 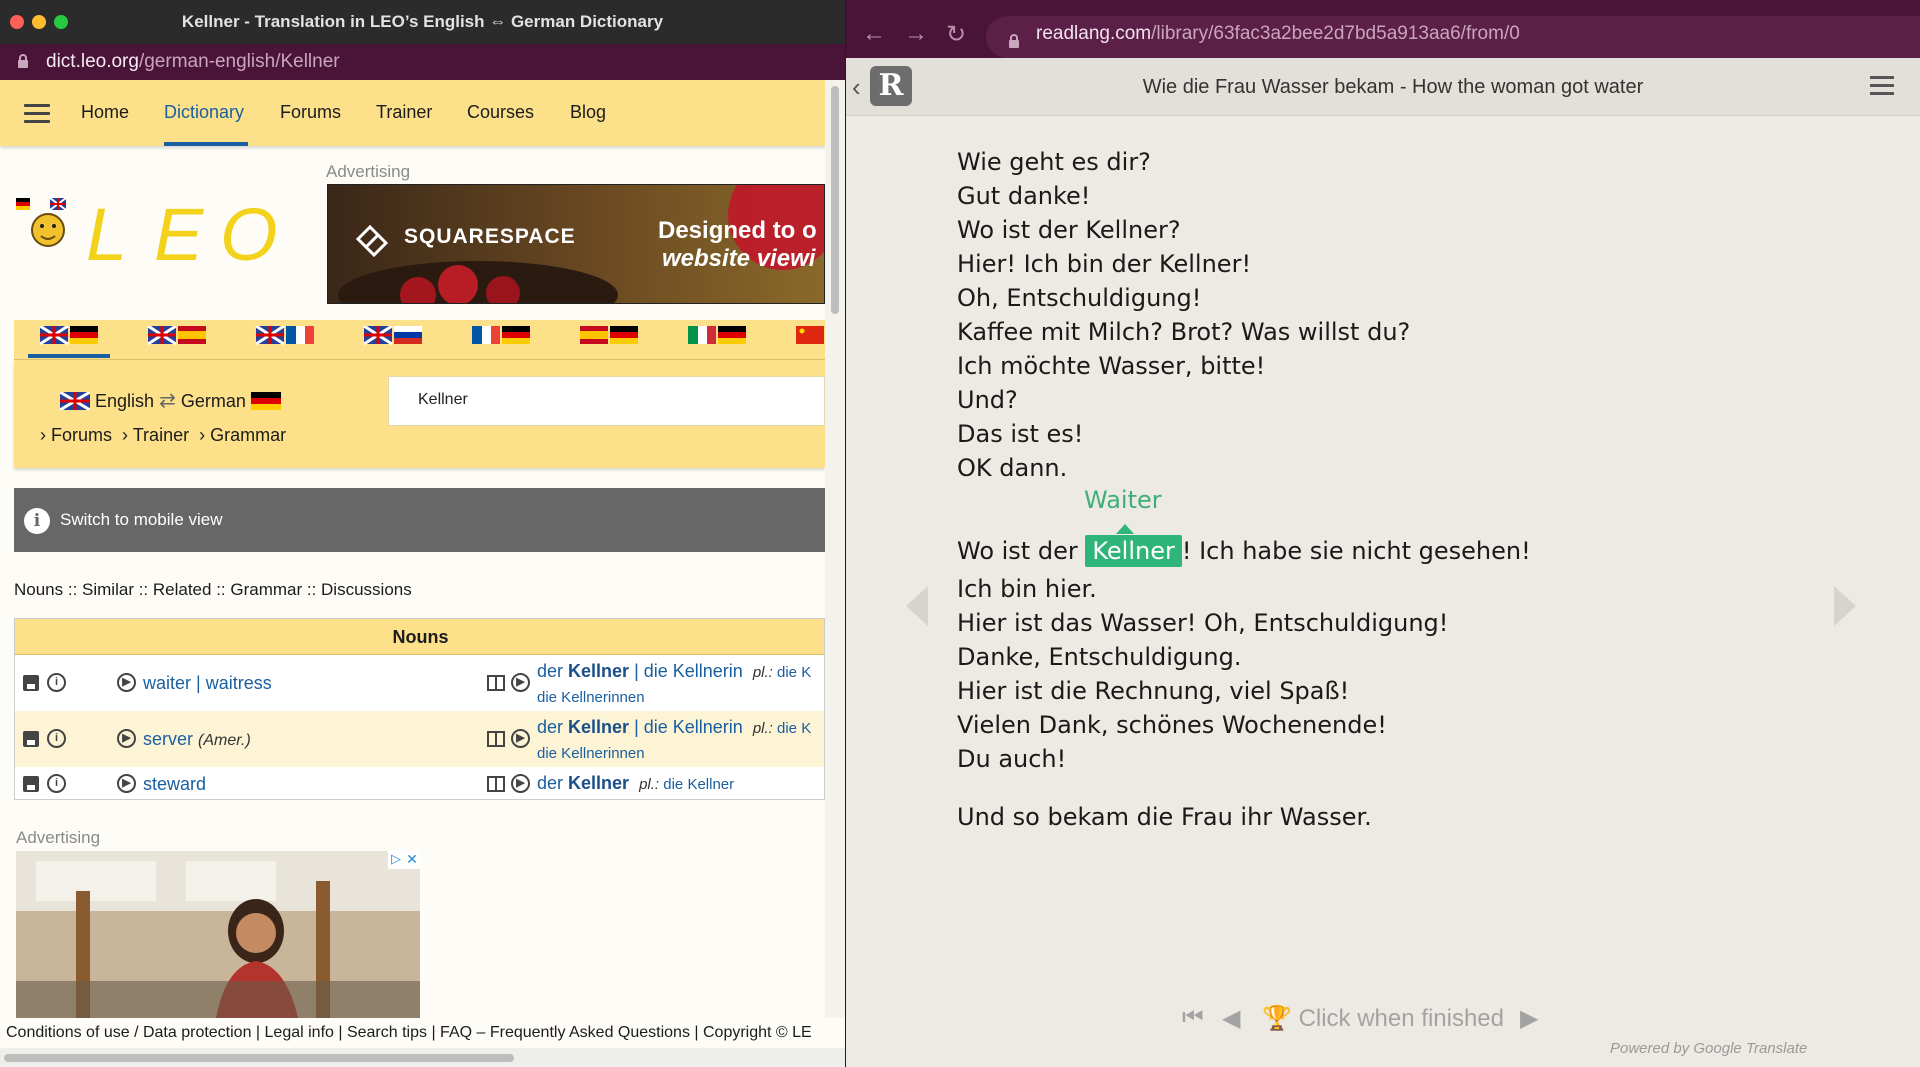 I want to click on story-line: Hier! Ich bin der Kellner!, so click(x=1104, y=264).